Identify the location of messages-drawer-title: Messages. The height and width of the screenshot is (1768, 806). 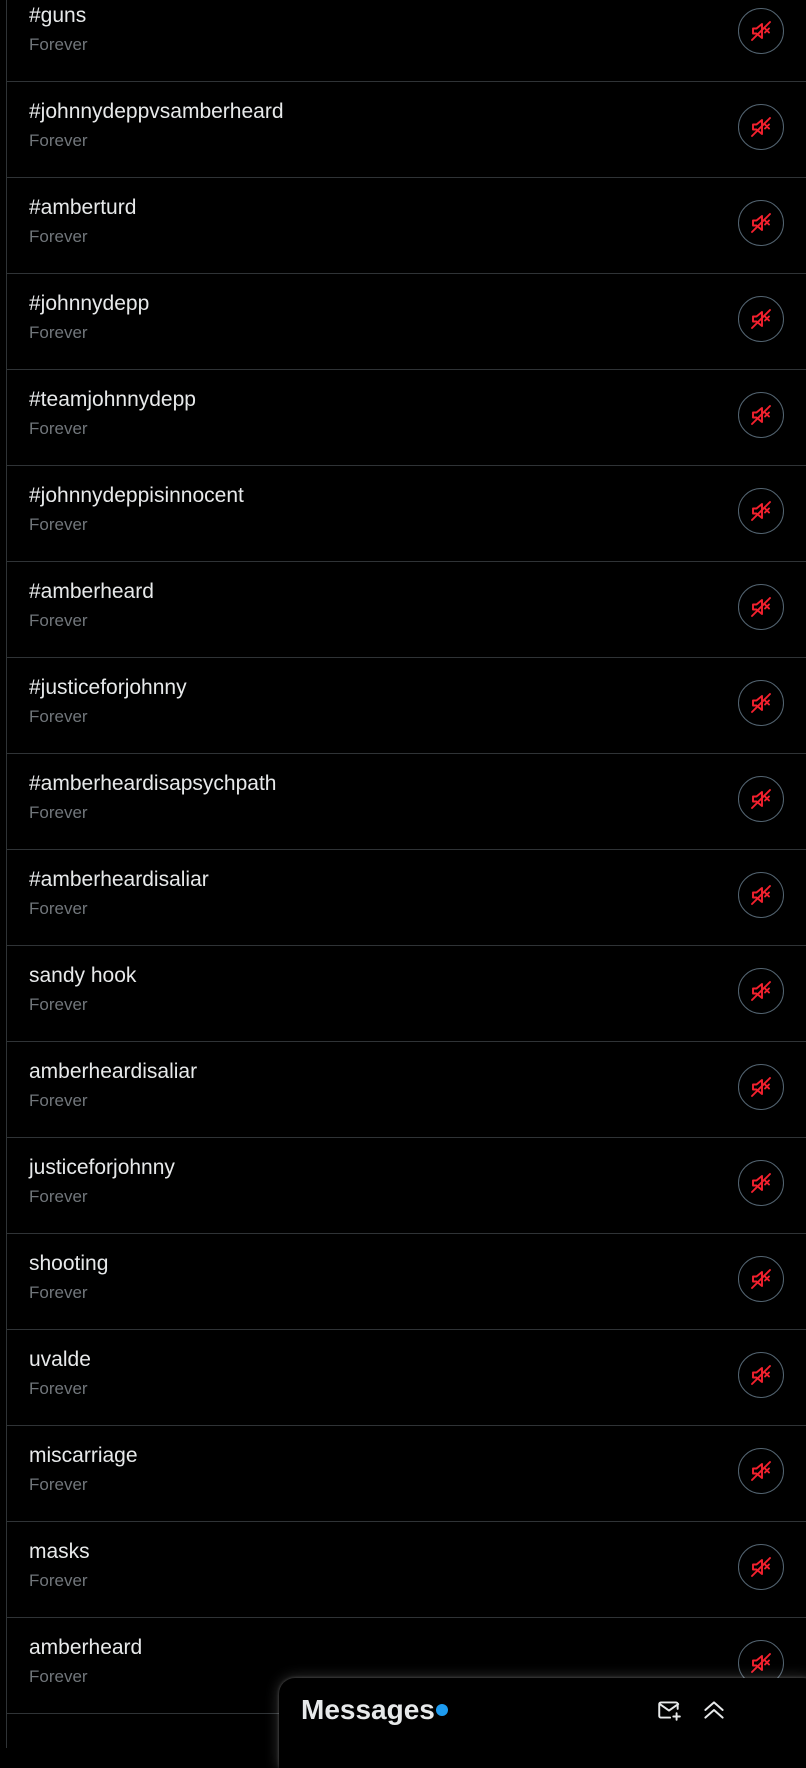
(368, 1710).